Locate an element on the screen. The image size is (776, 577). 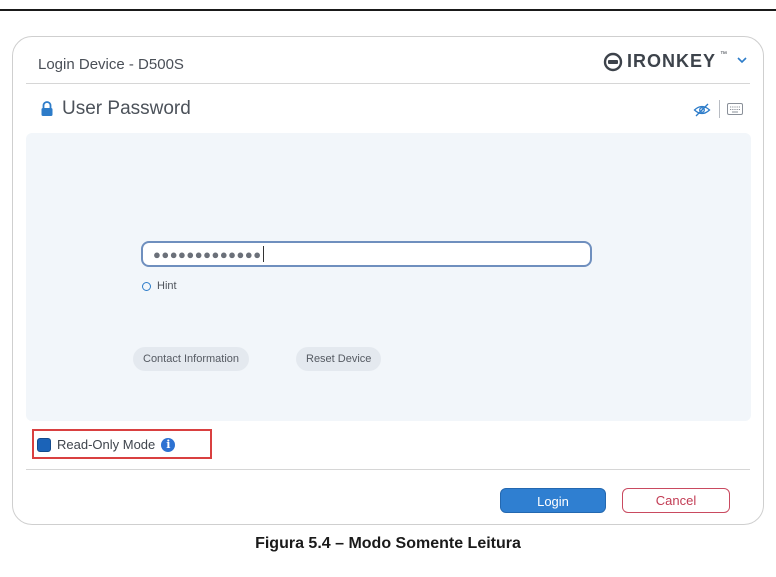
lock-icon is located at coordinates (47, 108).